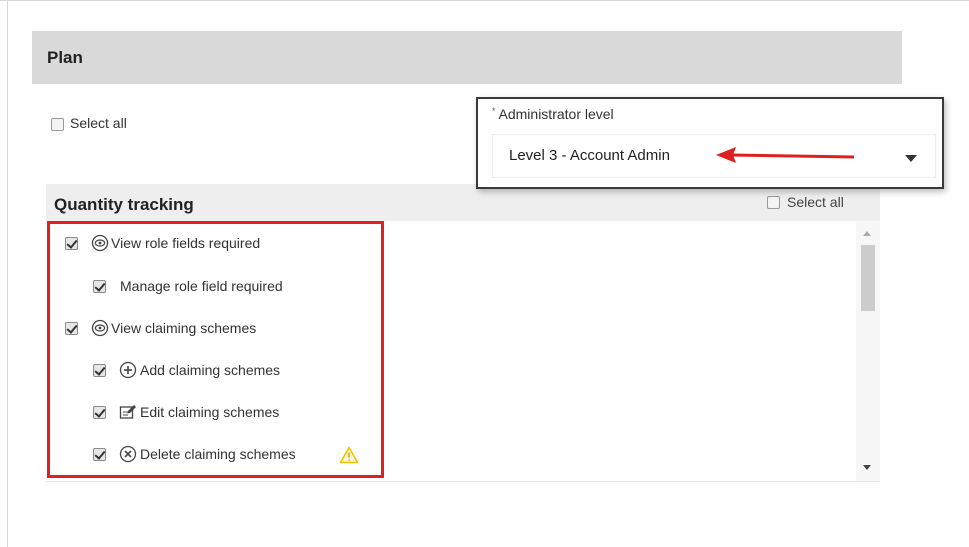 The height and width of the screenshot is (547, 969). Describe the element at coordinates (911, 158) in the screenshot. I see `chevron-down-icon` at that location.